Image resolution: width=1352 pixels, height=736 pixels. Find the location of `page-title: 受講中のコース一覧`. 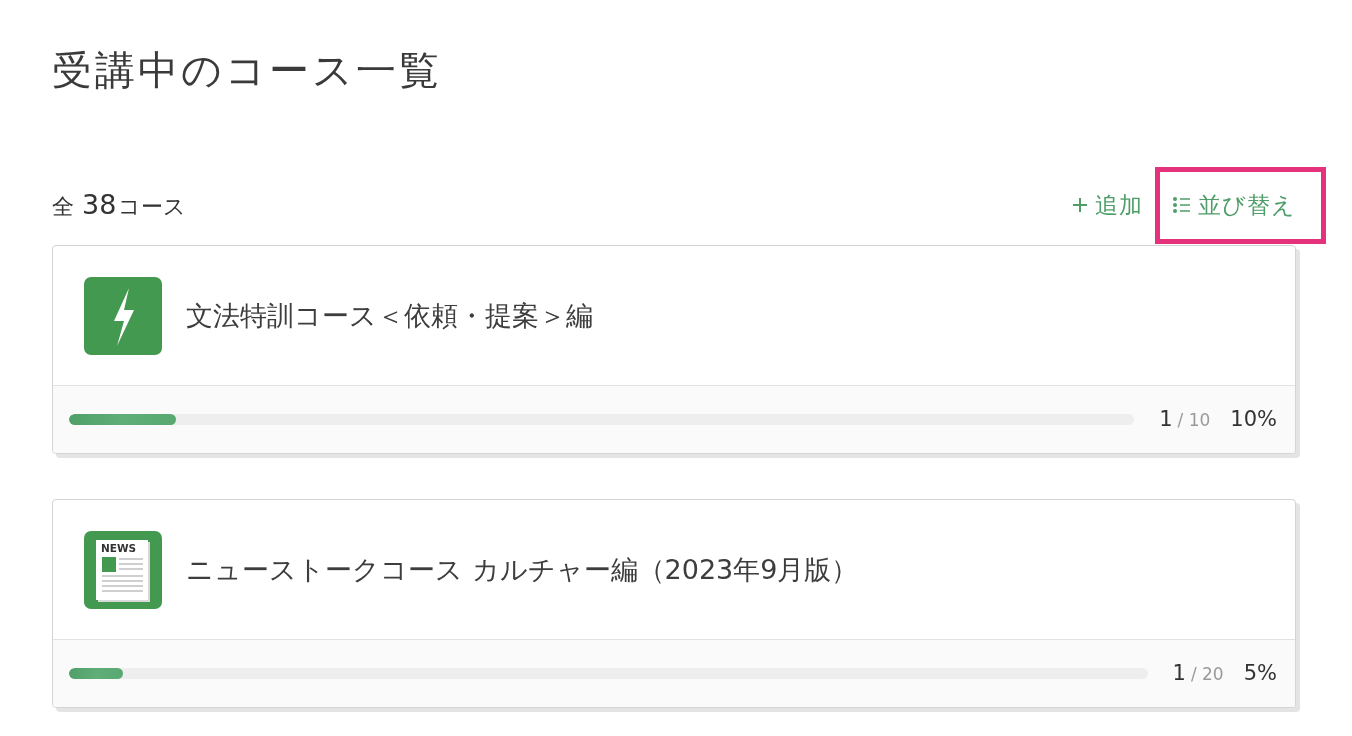

page-title: 受講中のコース一覧 is located at coordinates (247, 70).